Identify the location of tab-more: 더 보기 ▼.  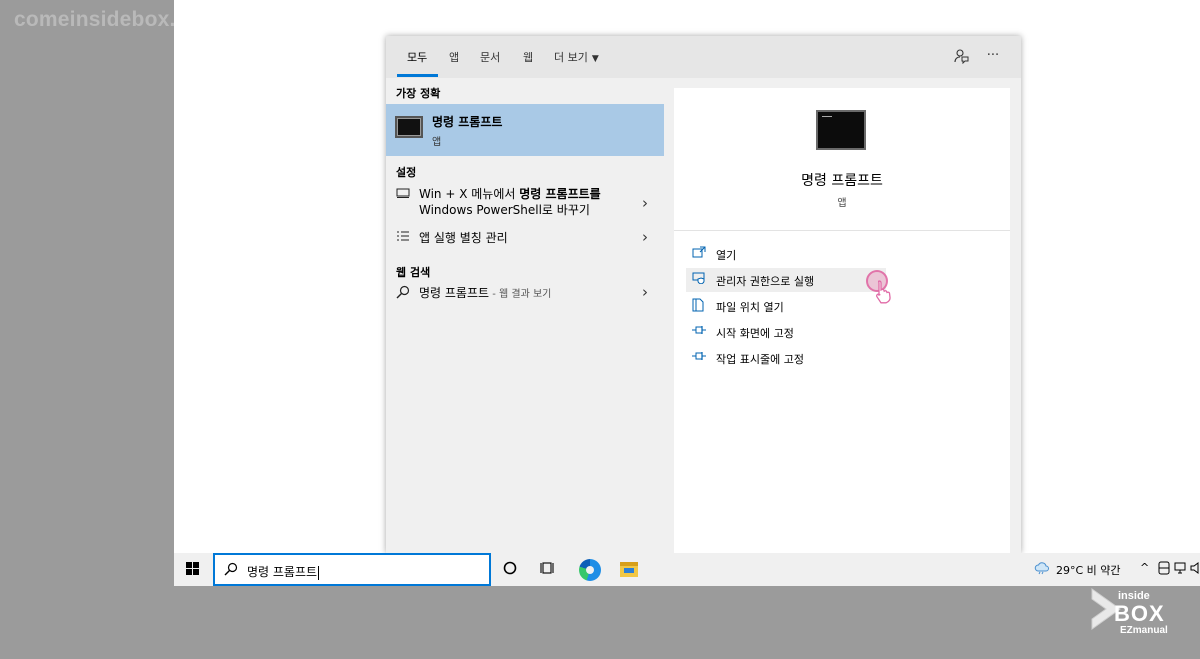
(576, 57).